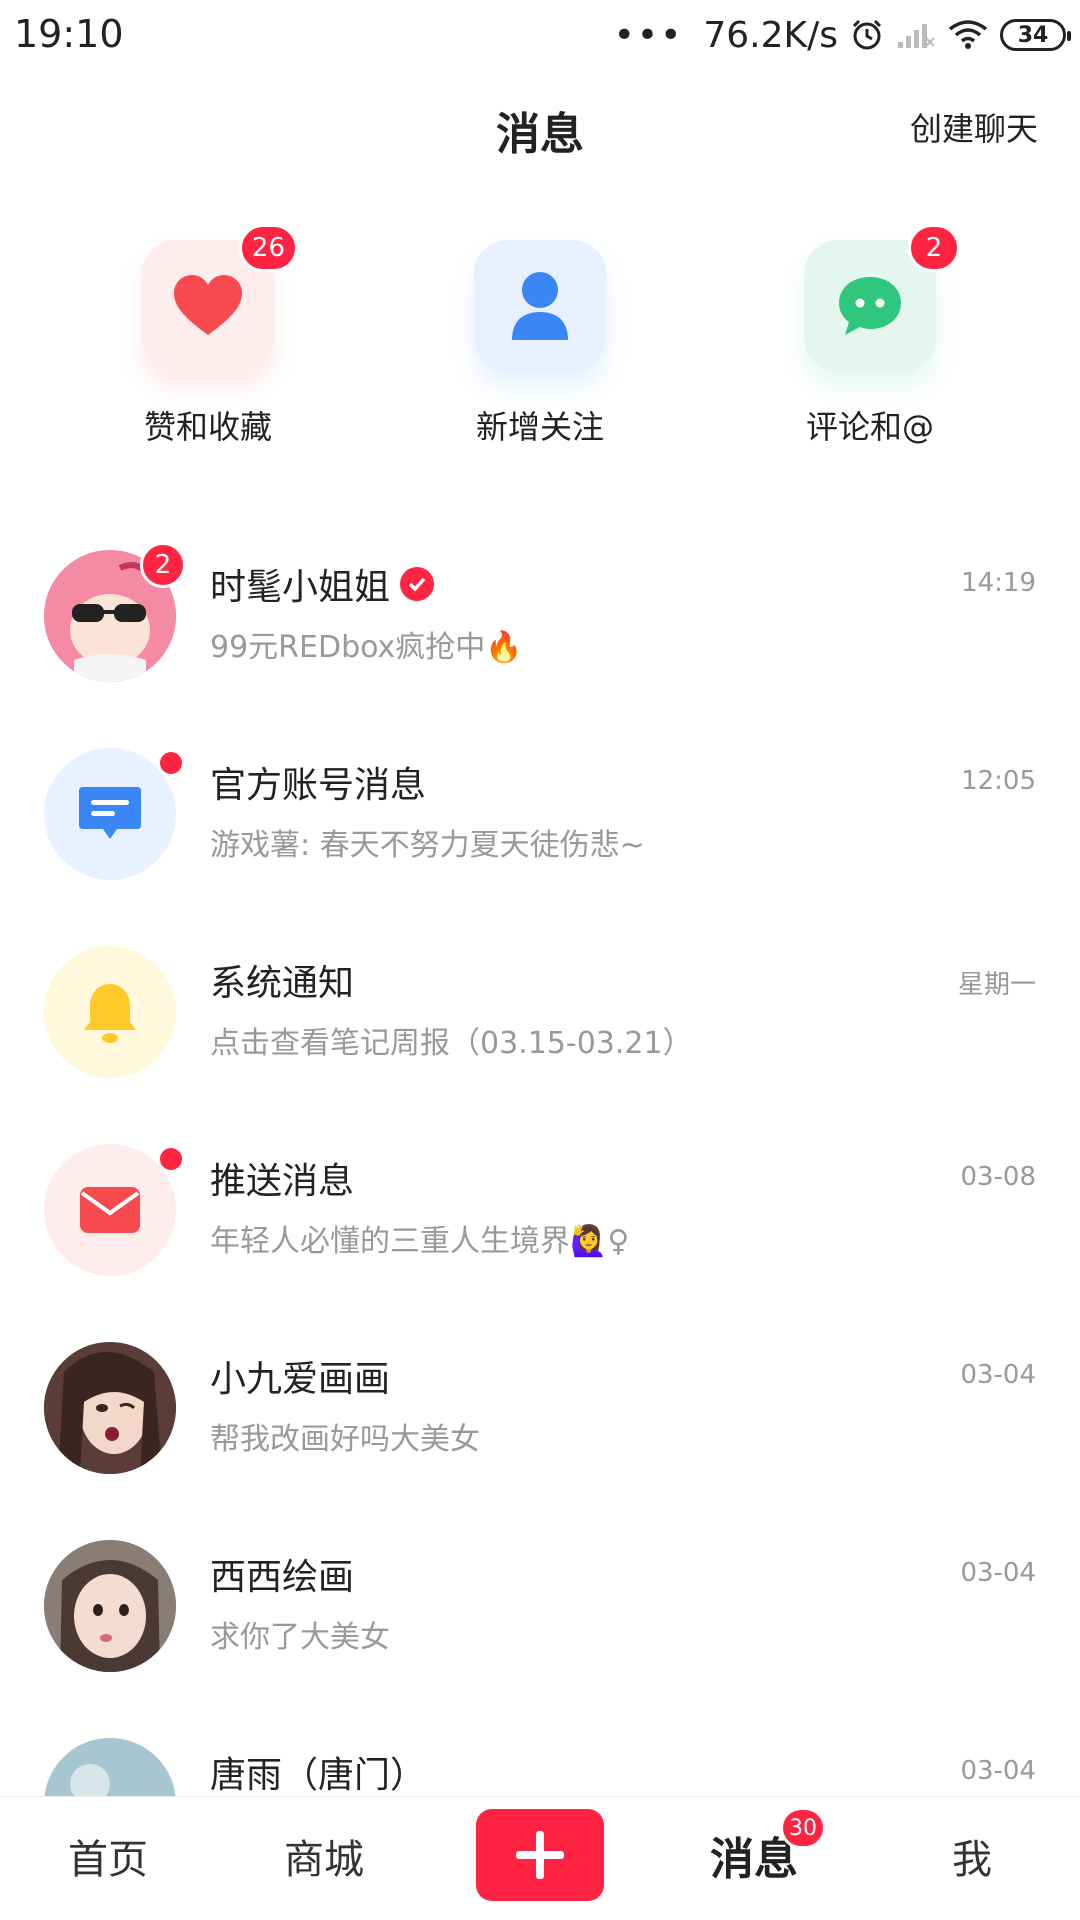 This screenshot has width=1080, height=1920. Describe the element at coordinates (318, 785) in the screenshot. I see `contact-name: 官方账号消息` at that location.